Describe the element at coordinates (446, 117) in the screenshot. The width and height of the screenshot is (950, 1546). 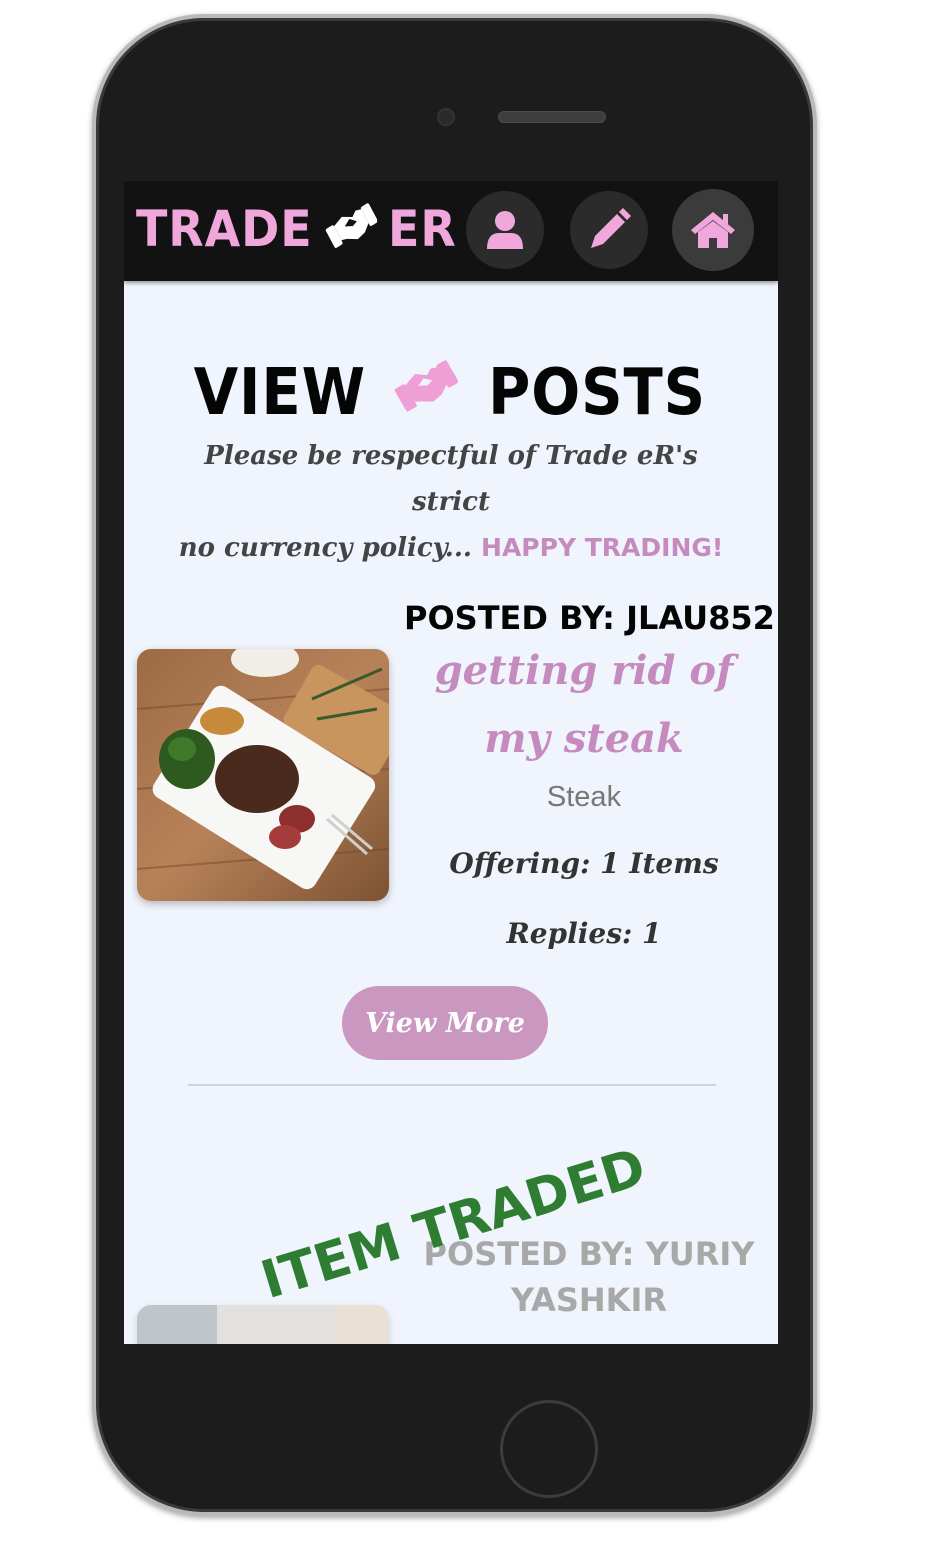
I see `front-camera` at that location.